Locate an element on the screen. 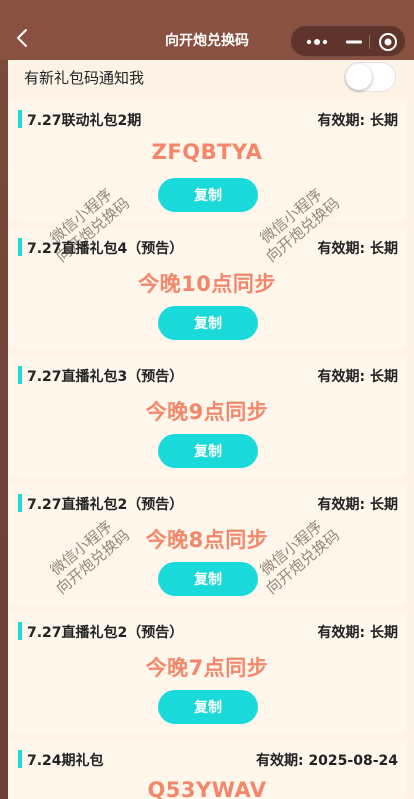  redeem-code: 今晚9点同步 is located at coordinates (207, 412).